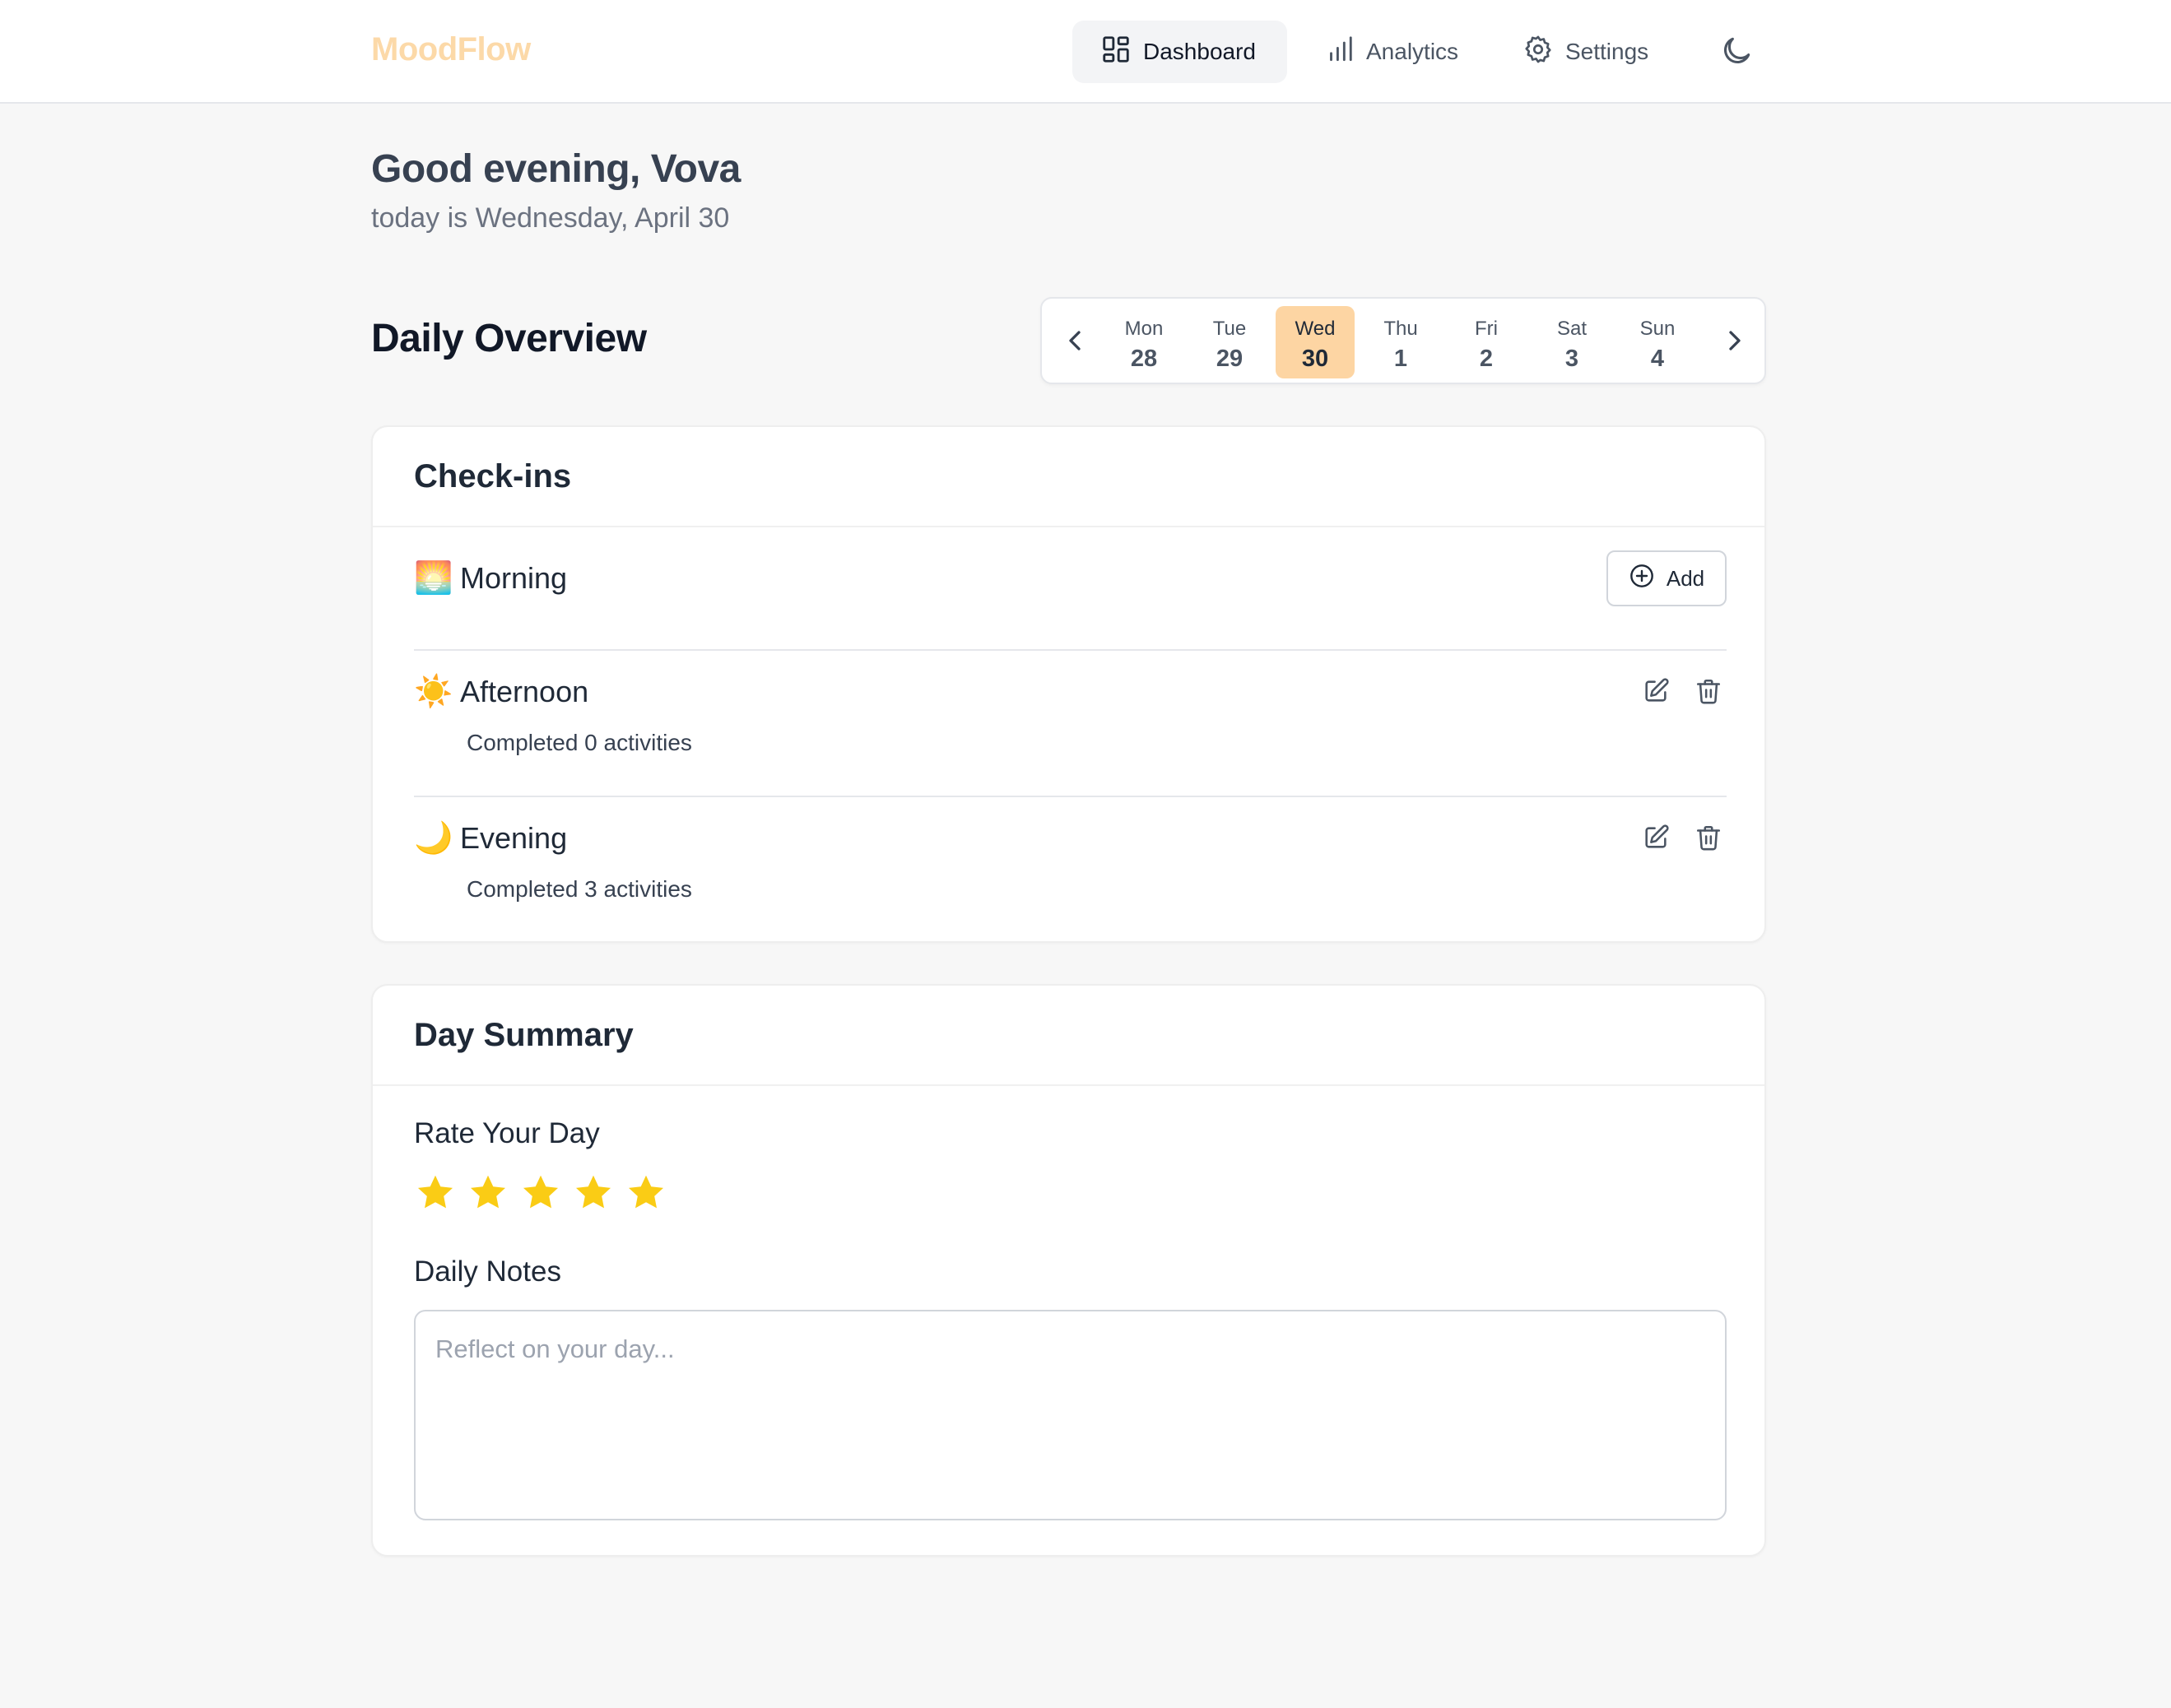 The width and height of the screenshot is (2171, 1708). I want to click on next-week-button, so click(1734, 340).